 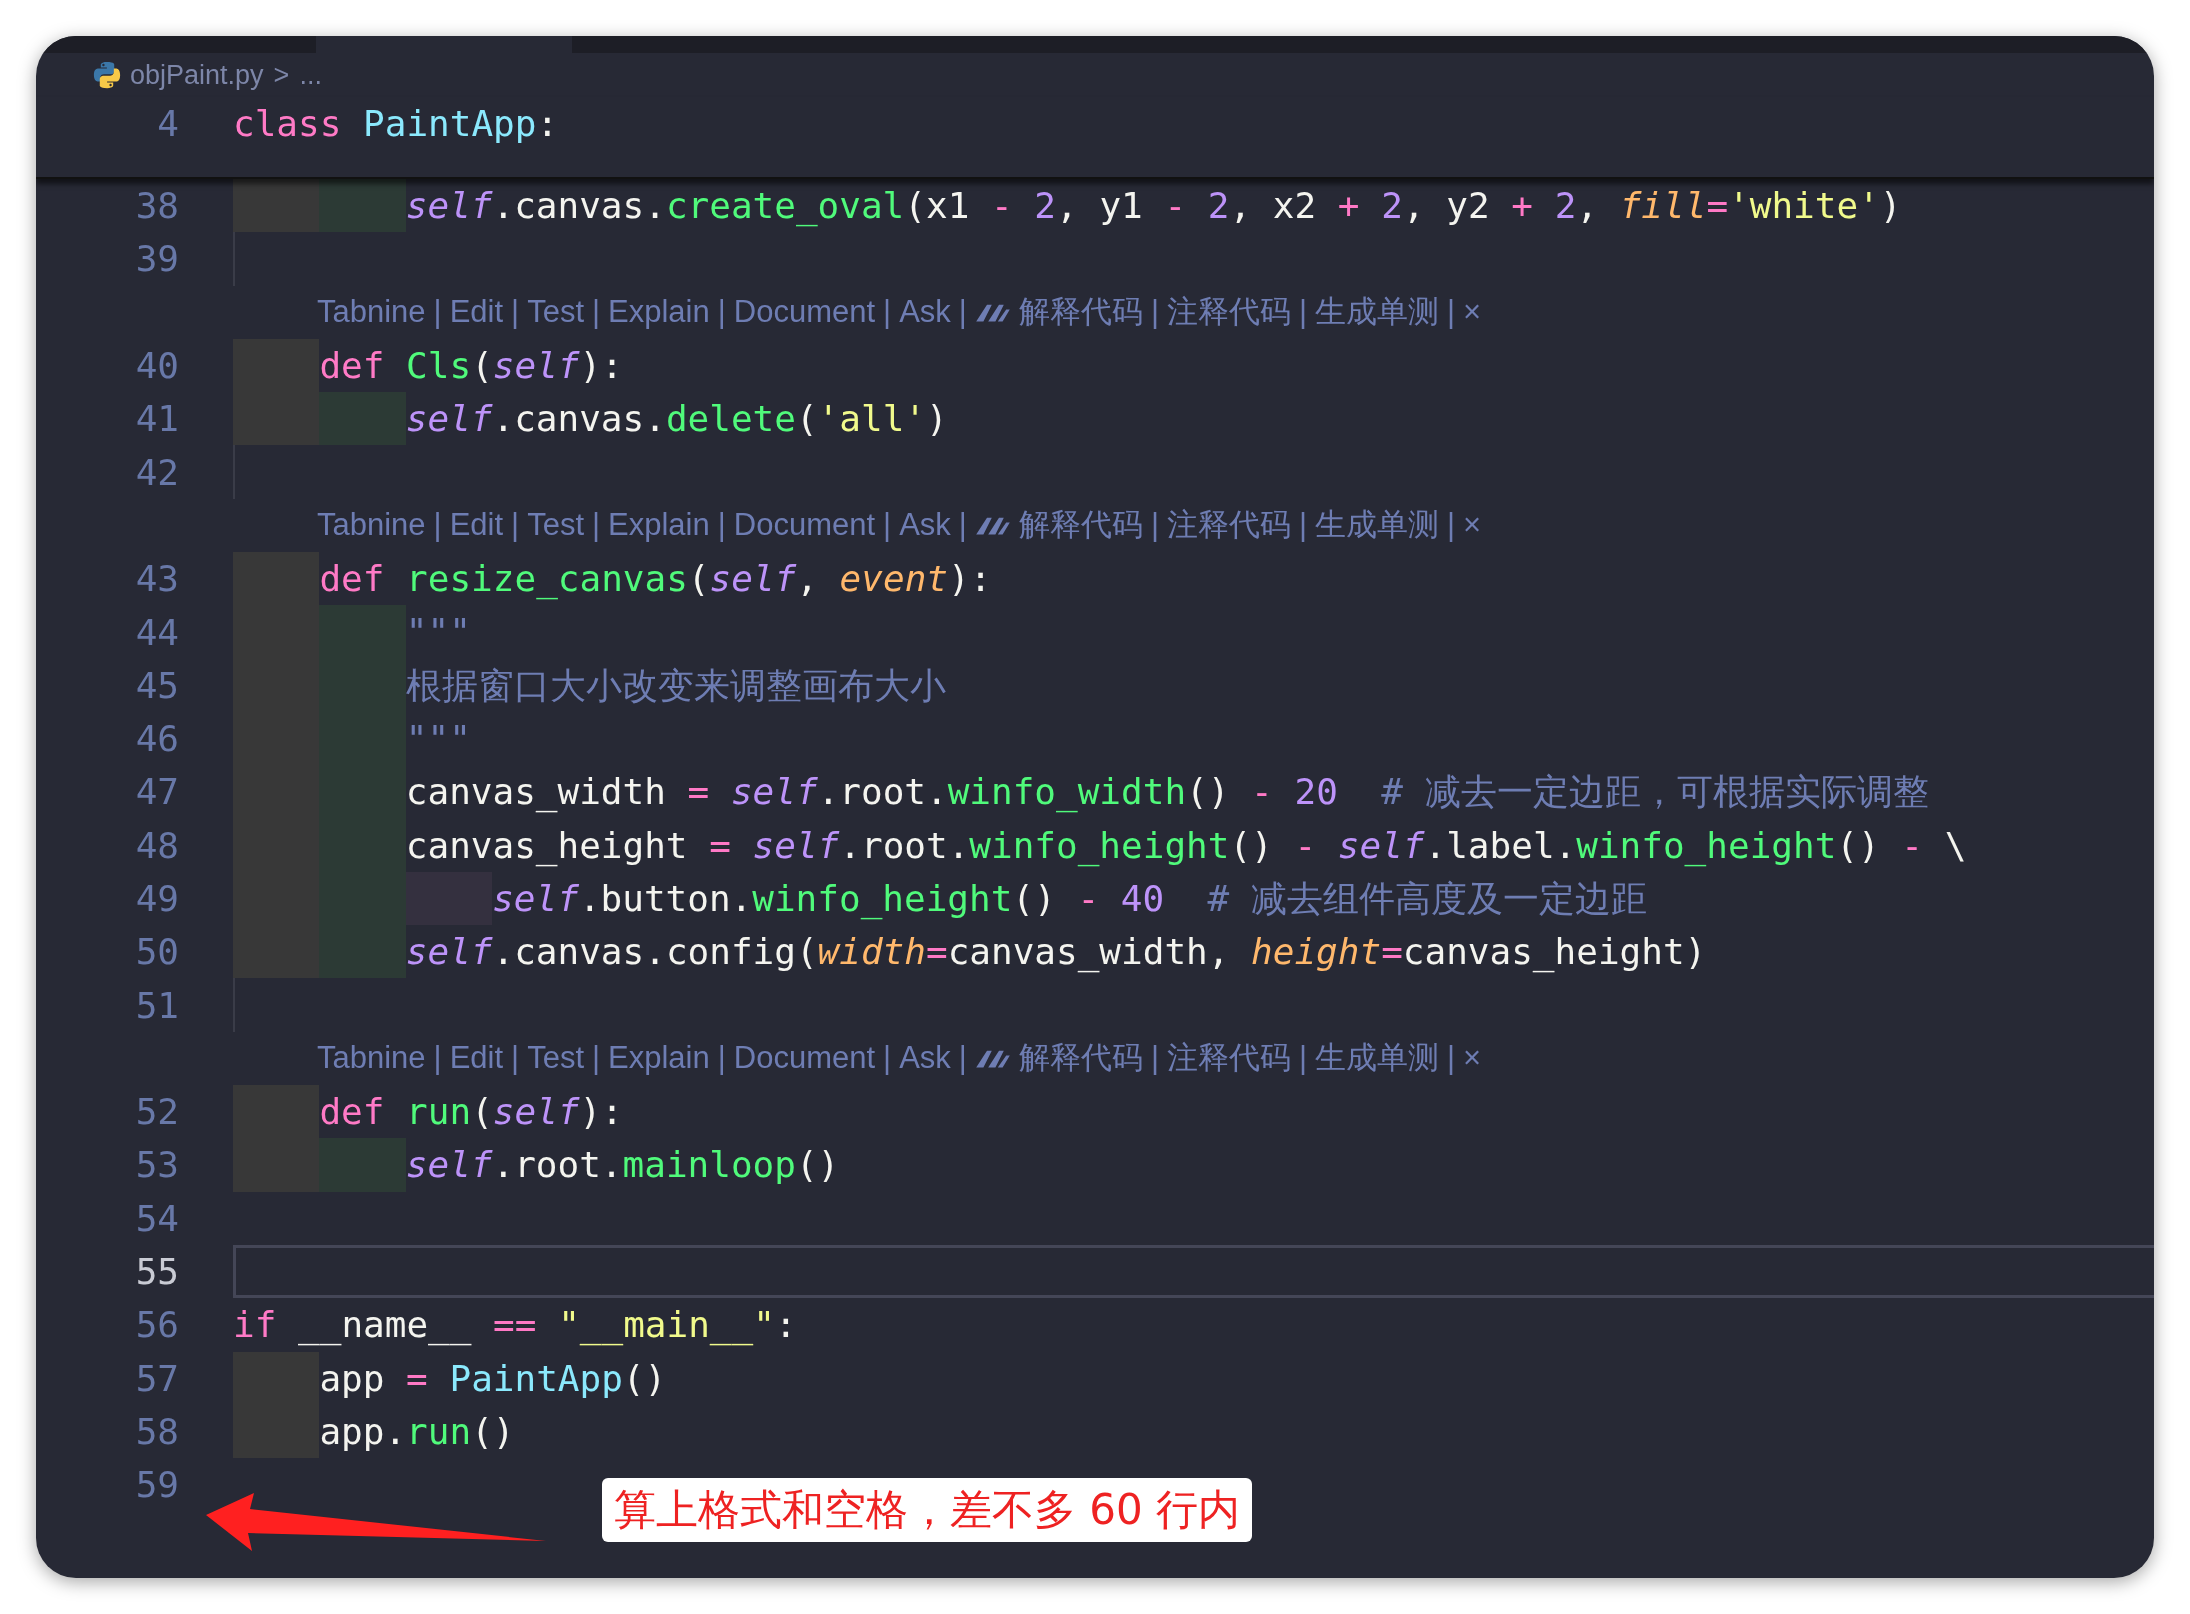 I want to click on python-file-icon, so click(x=107, y=75).